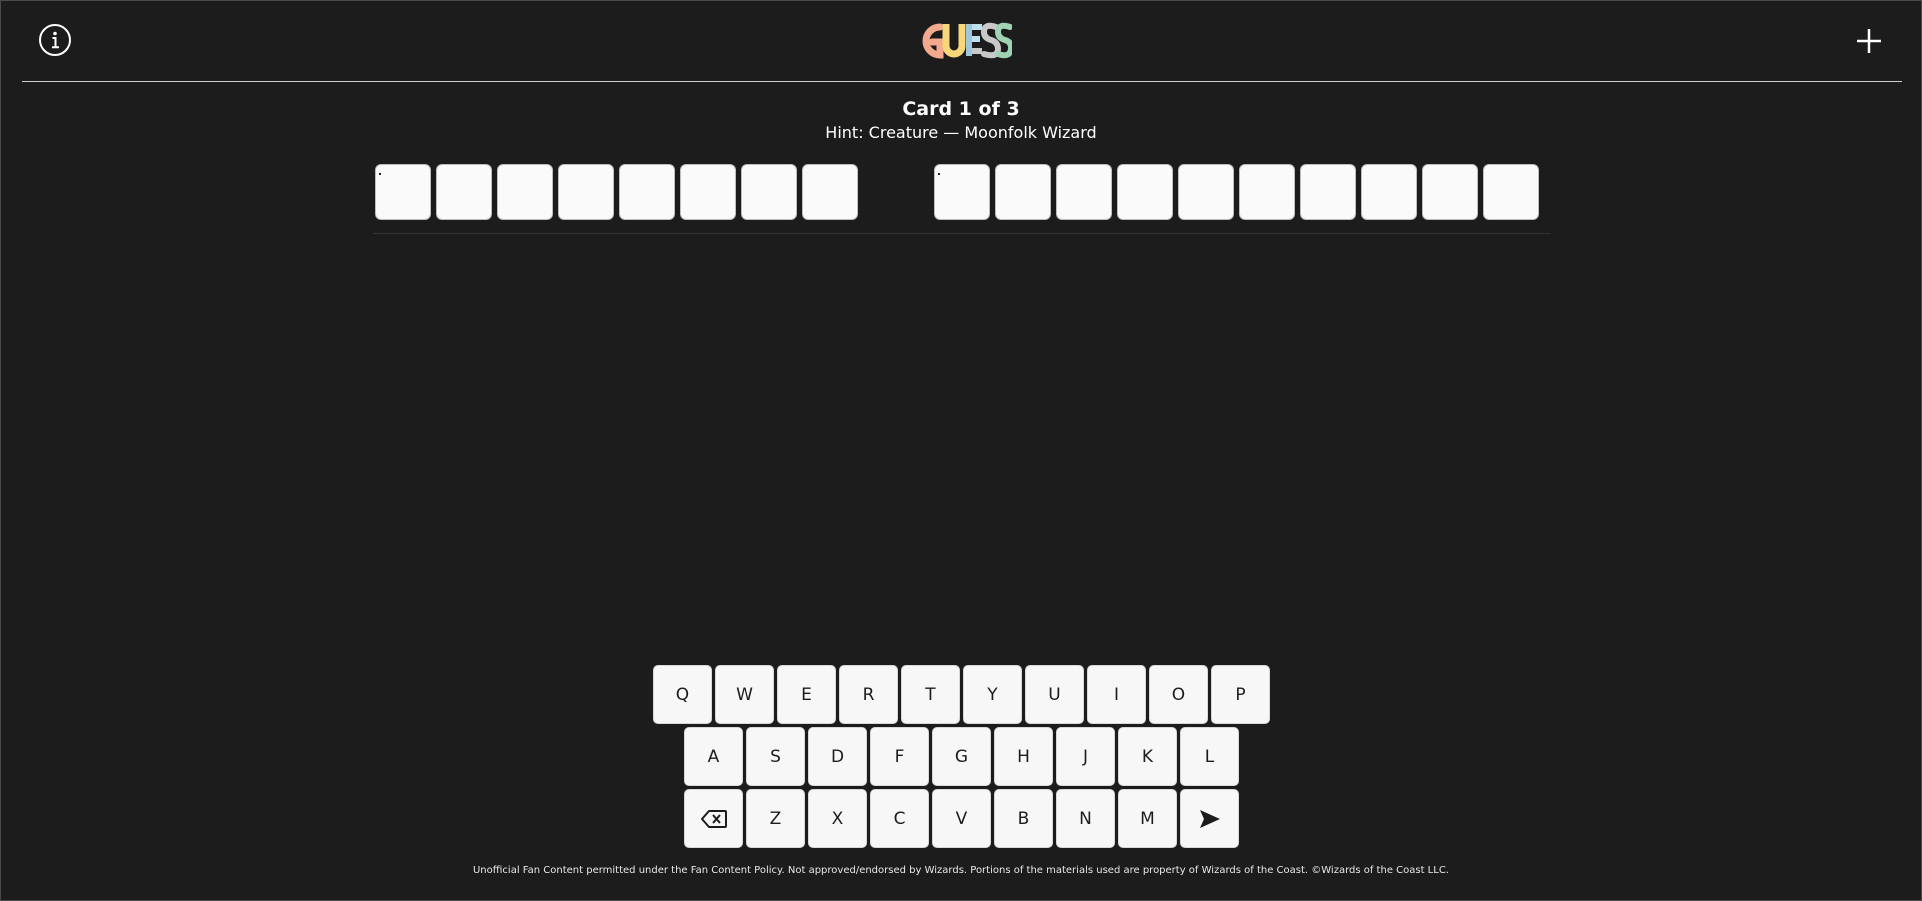 This screenshot has width=1922, height=901. I want to click on key-h: H, so click(1023, 756).